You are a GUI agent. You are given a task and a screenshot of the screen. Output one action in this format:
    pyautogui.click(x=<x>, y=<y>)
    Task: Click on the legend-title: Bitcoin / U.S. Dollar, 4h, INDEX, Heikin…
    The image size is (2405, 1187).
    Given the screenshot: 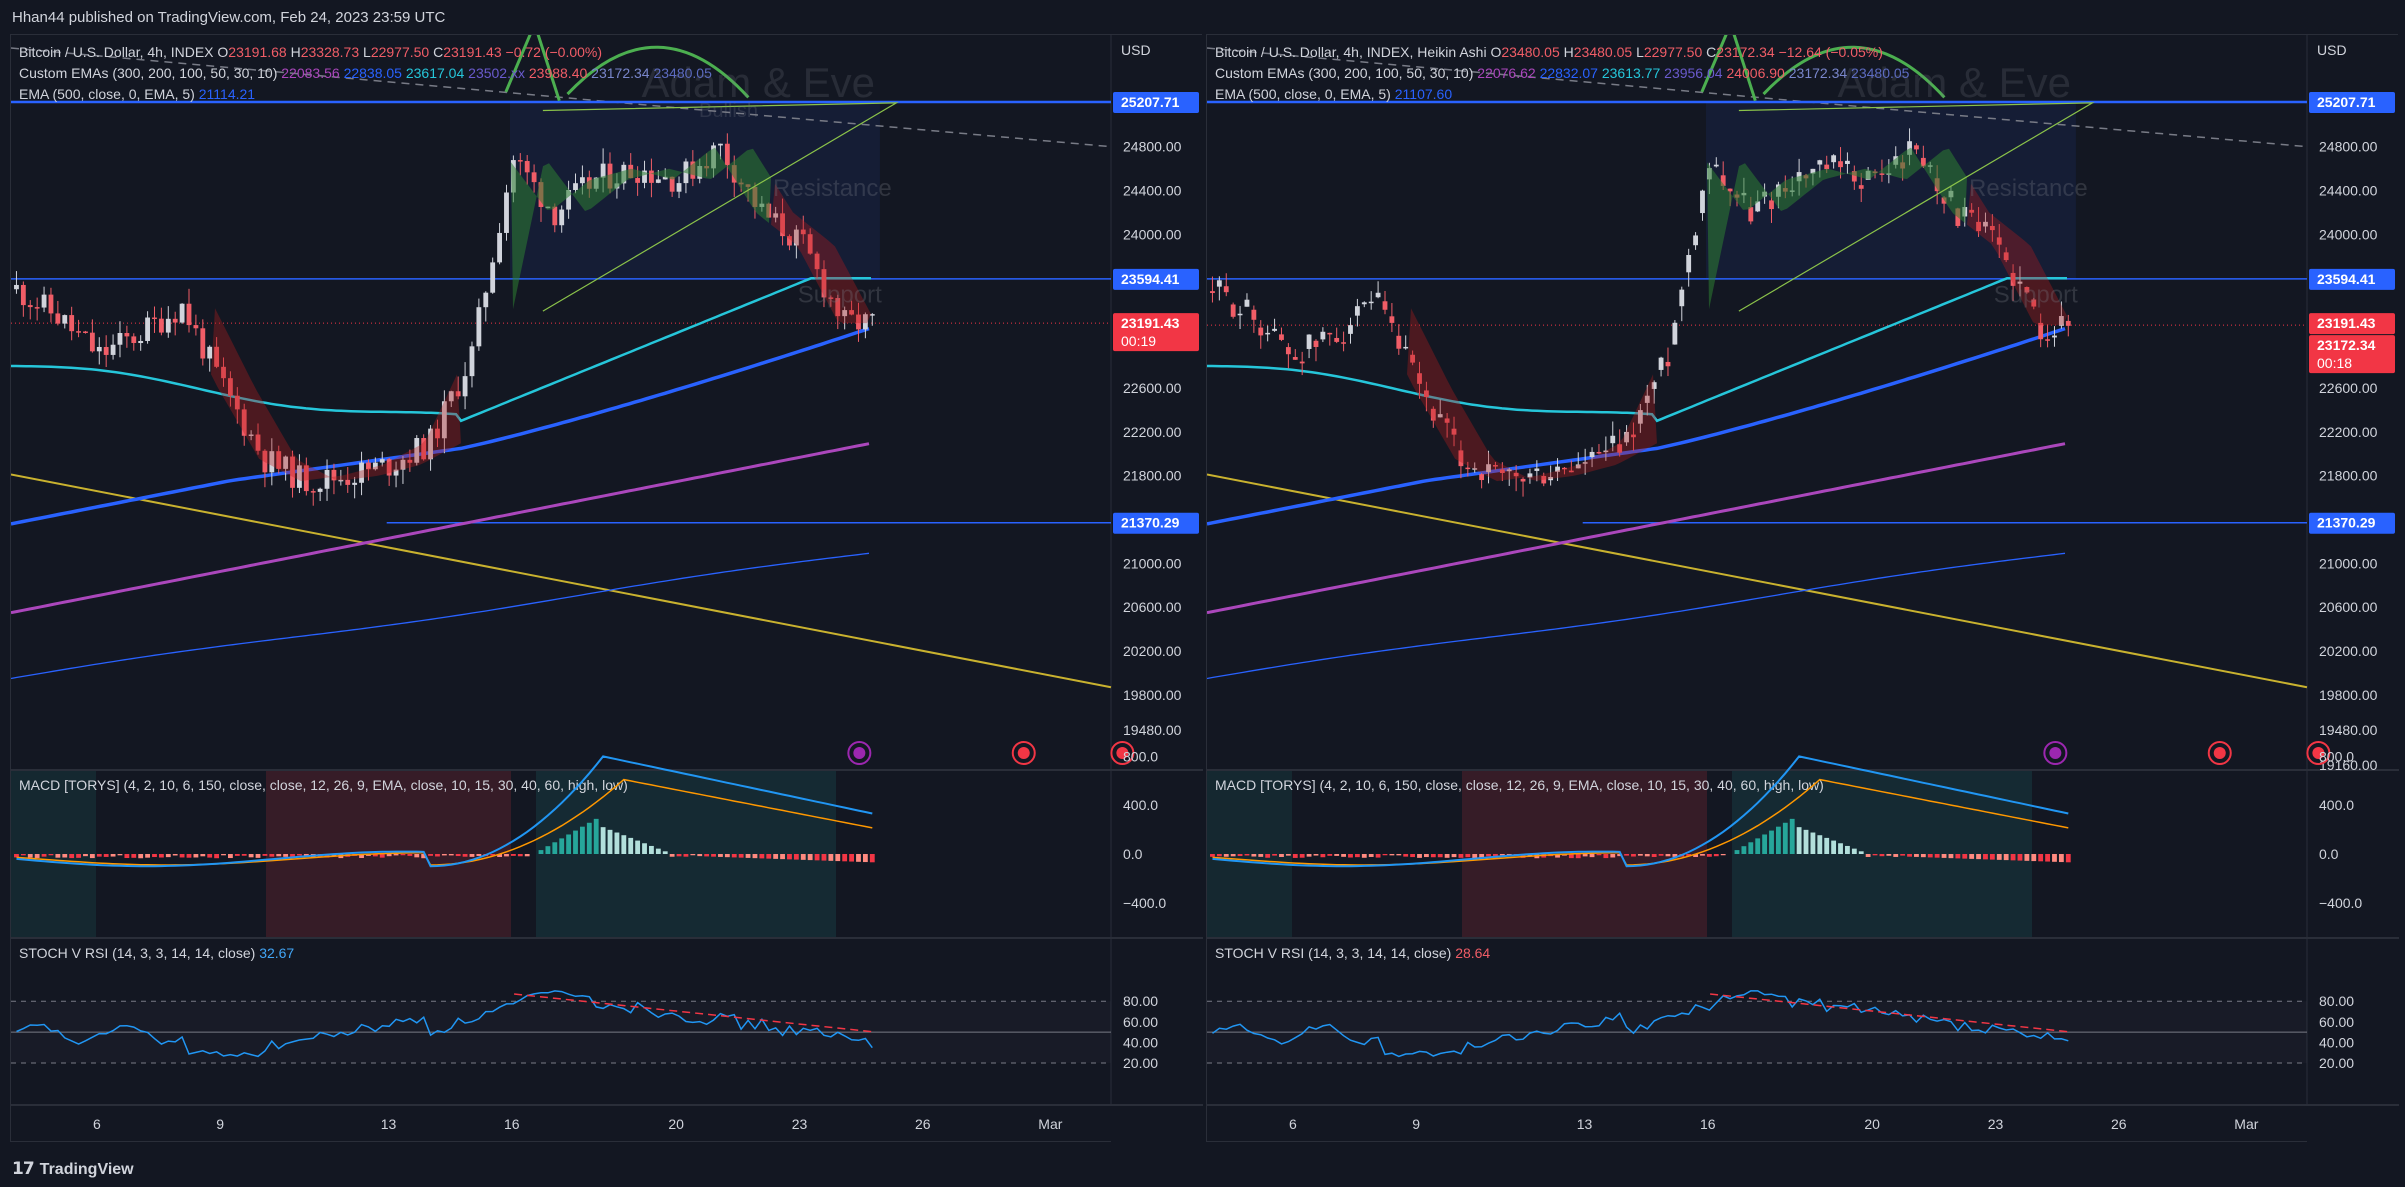 What is the action you would take?
    pyautogui.click(x=1549, y=52)
    